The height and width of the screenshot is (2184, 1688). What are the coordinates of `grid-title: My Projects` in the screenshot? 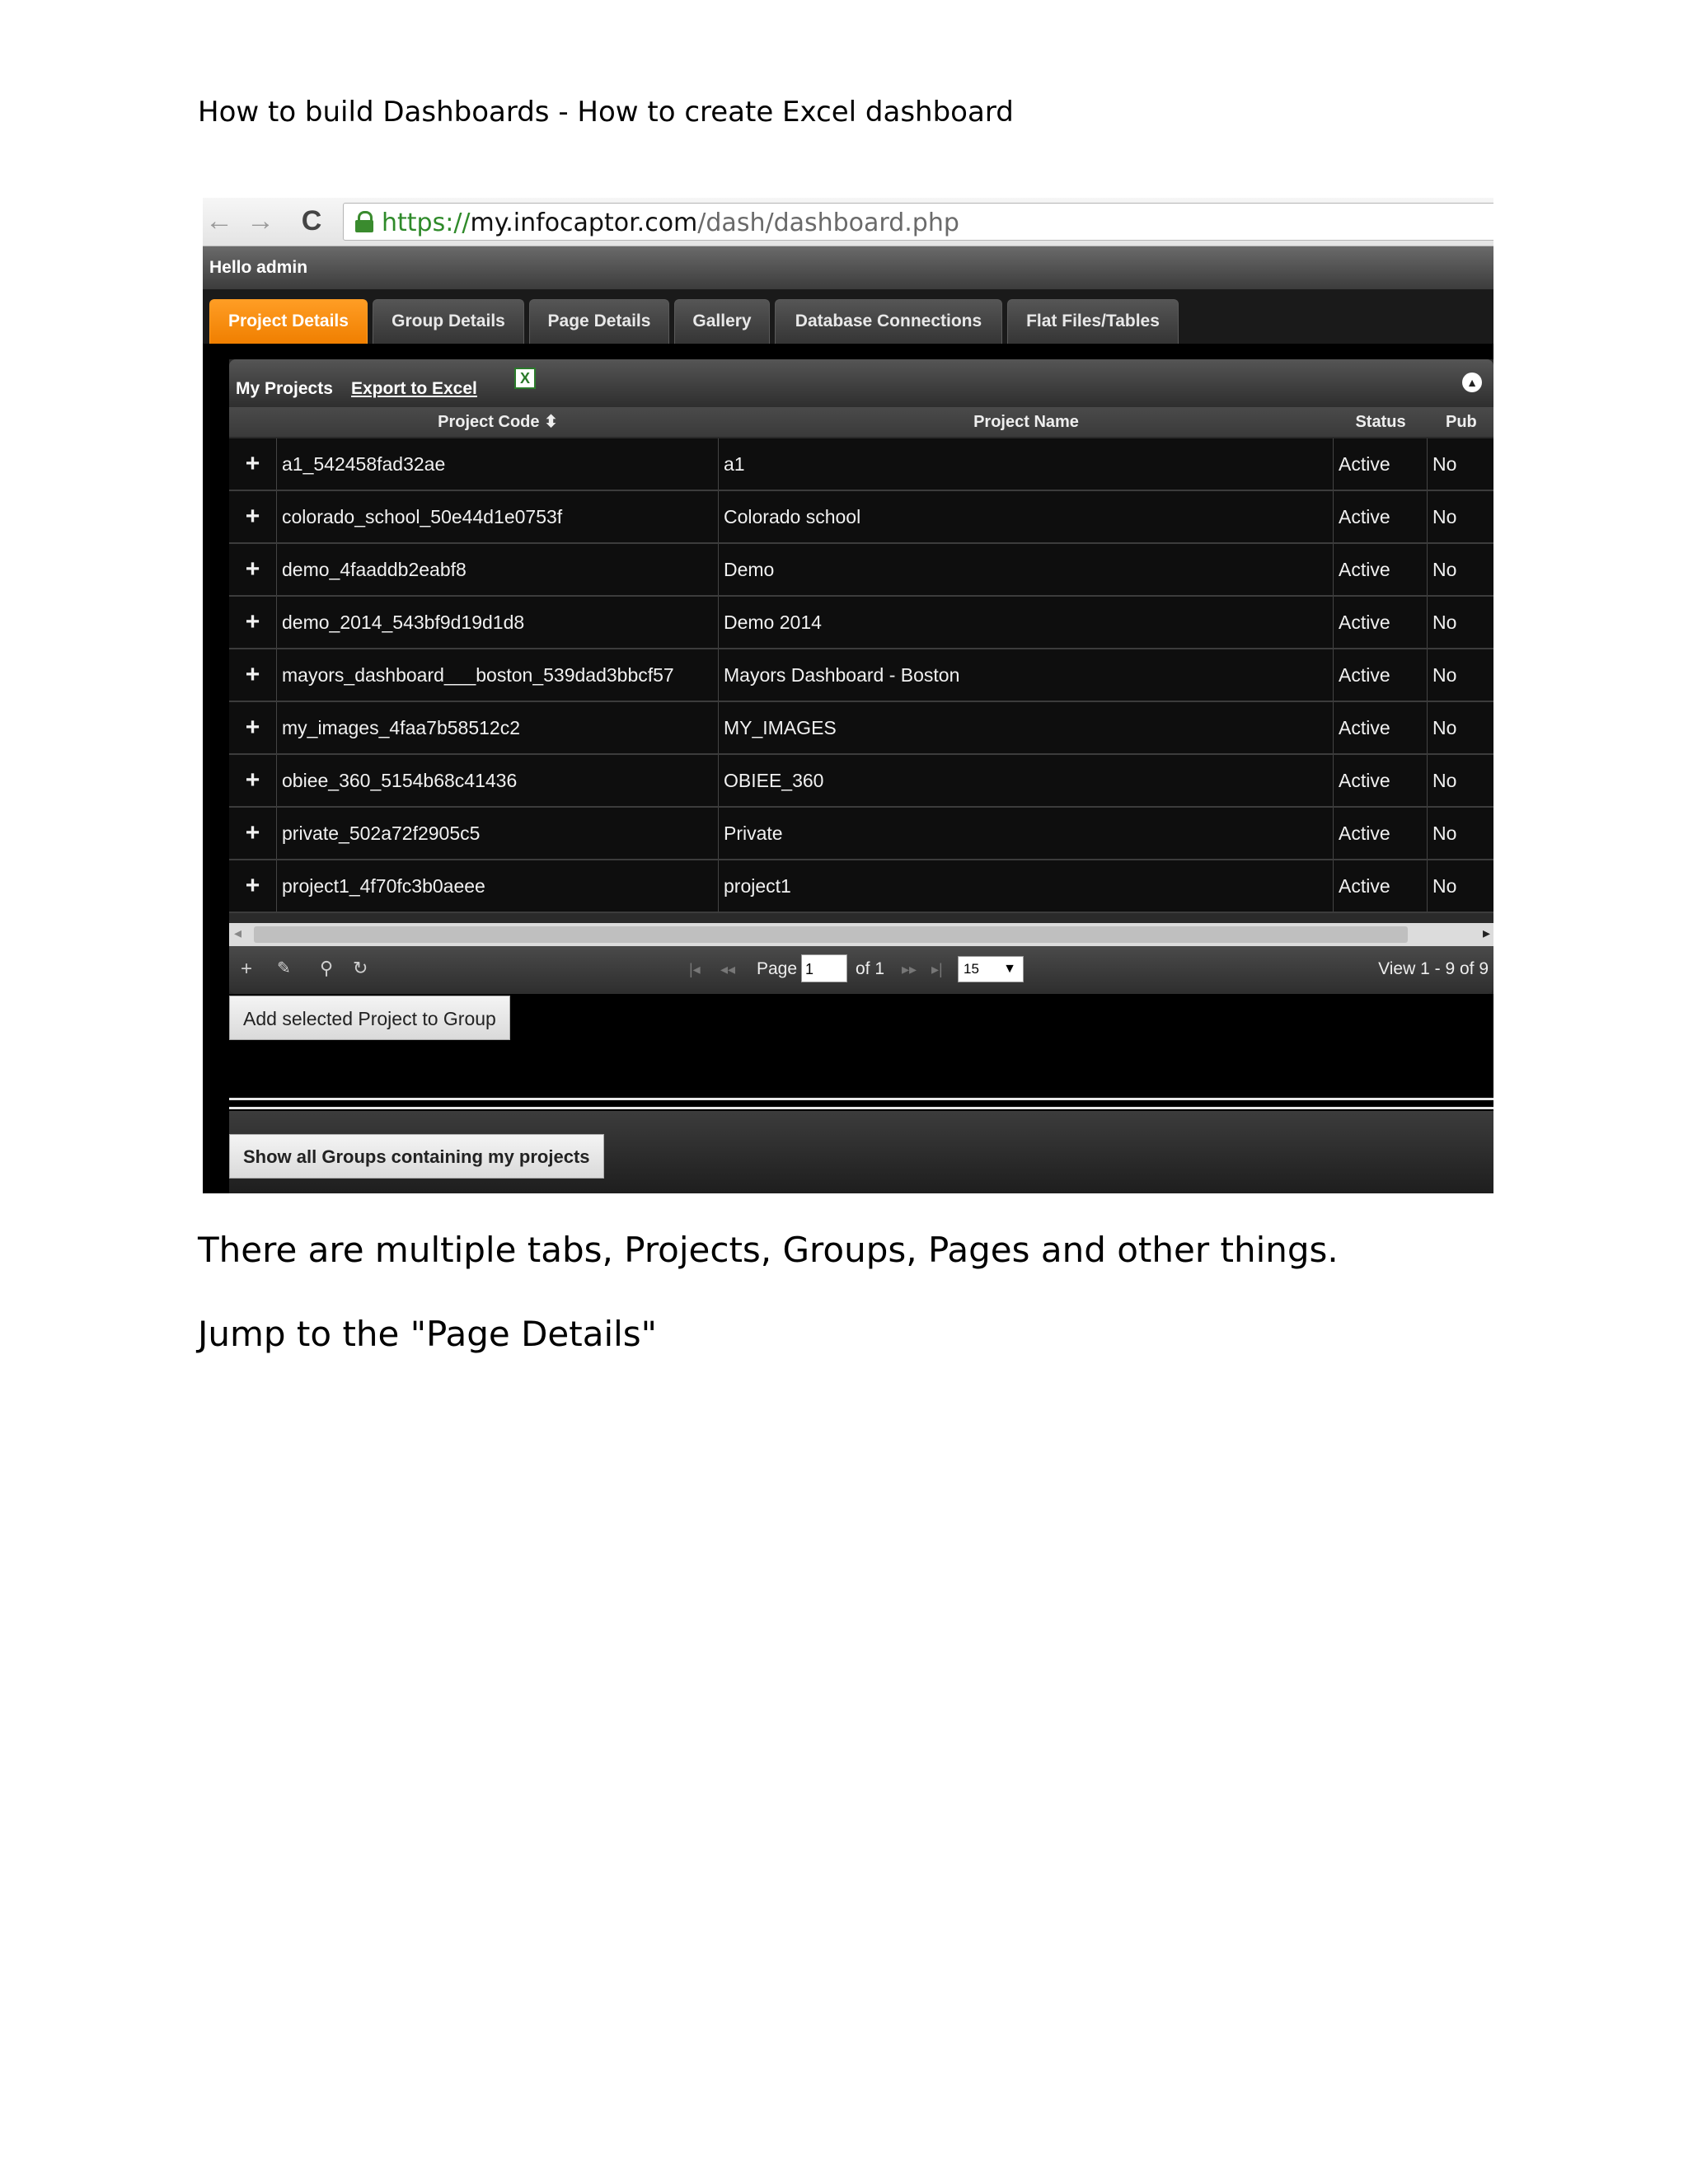 It's located at (285, 388).